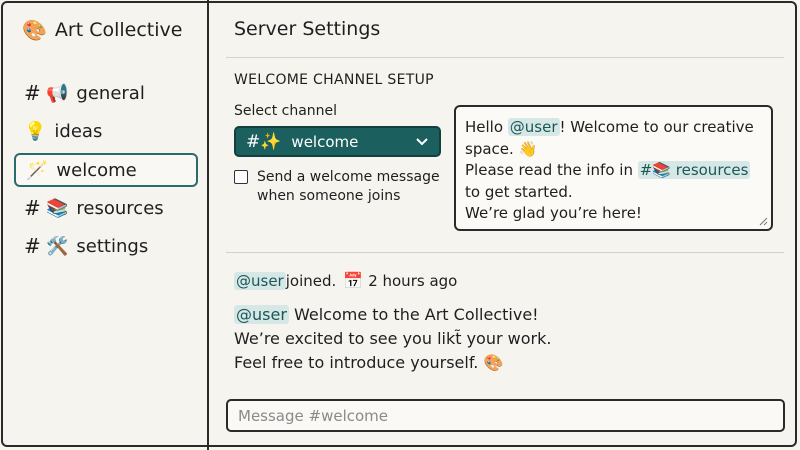 The width and height of the screenshot is (800, 450). I want to click on sidebar-item-settings: # 🛠️ settings, so click(106, 246).